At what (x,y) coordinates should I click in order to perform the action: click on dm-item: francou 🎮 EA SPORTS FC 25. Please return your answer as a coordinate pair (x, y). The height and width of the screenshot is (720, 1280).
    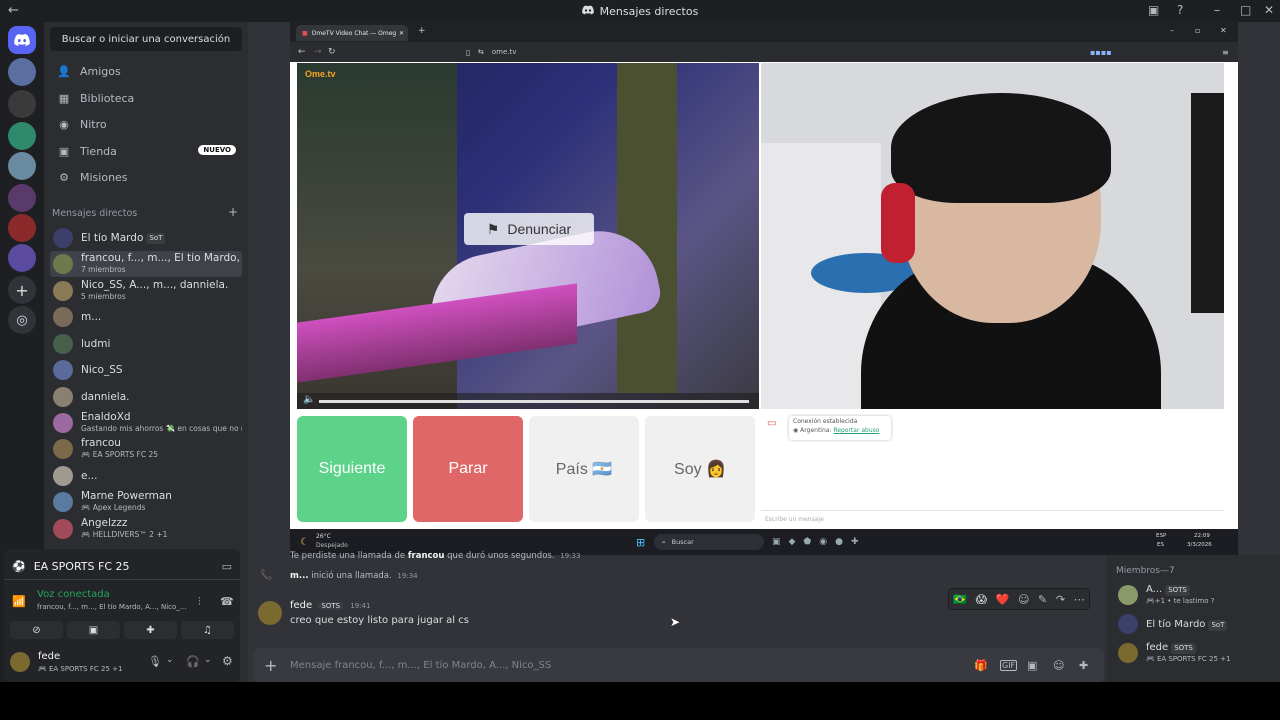
    Looking at the image, I should click on (146, 449).